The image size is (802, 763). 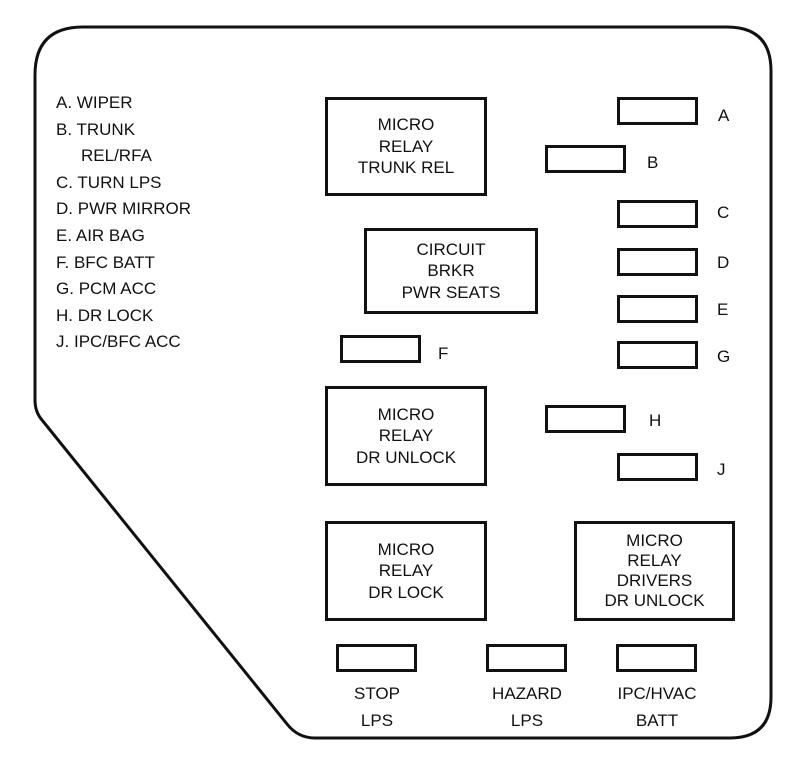 I want to click on fuse-h, so click(x=585, y=419).